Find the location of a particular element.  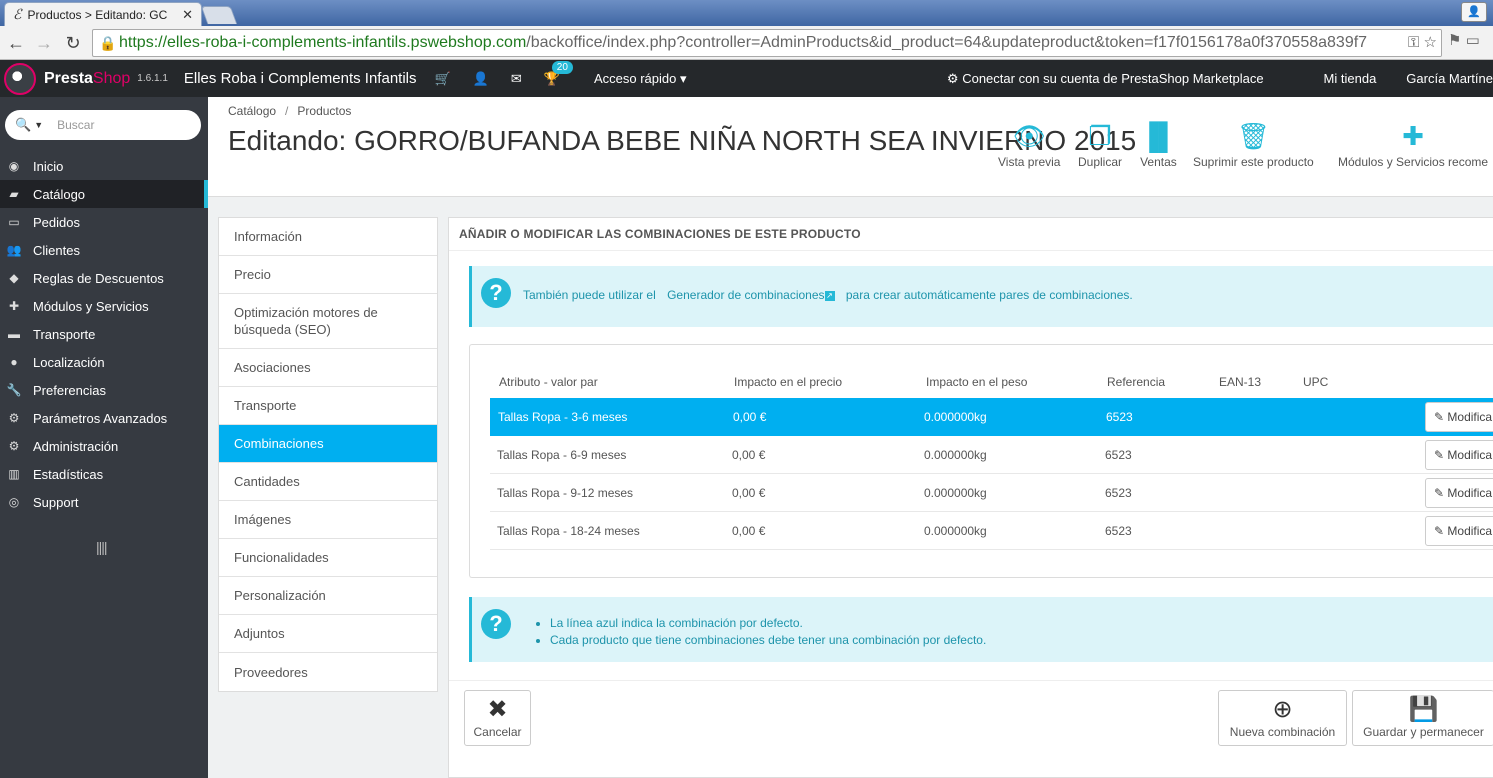

save-and-stay-button: 💾 Guardar y permanecer is located at coordinates (1422, 718).